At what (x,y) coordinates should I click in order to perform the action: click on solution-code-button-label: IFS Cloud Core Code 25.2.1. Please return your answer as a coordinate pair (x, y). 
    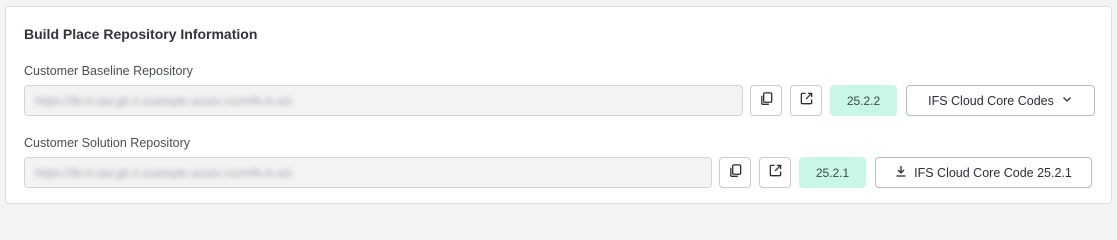
    Looking at the image, I should click on (993, 172).